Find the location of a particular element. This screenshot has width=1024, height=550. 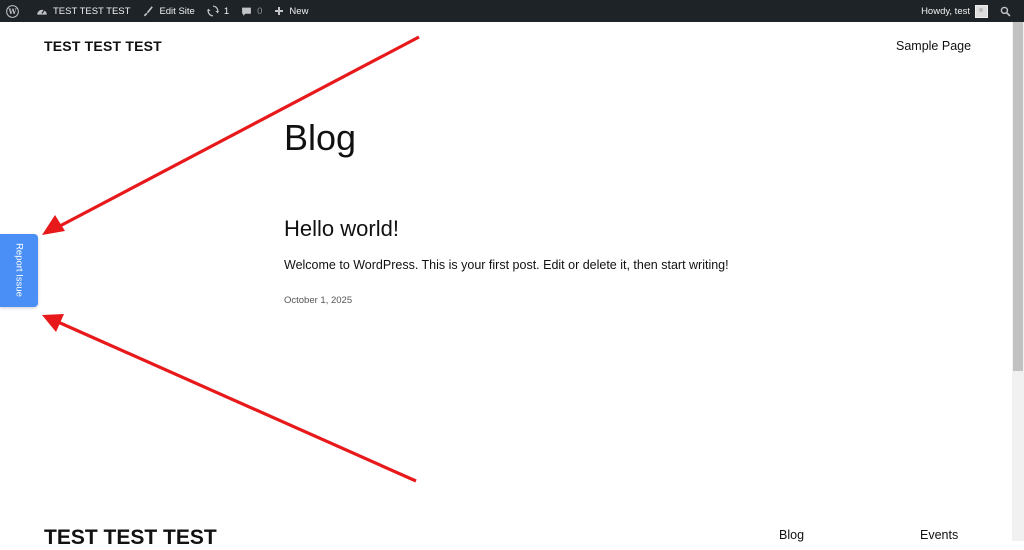

svg-text: W is located at coordinates (12, 11).